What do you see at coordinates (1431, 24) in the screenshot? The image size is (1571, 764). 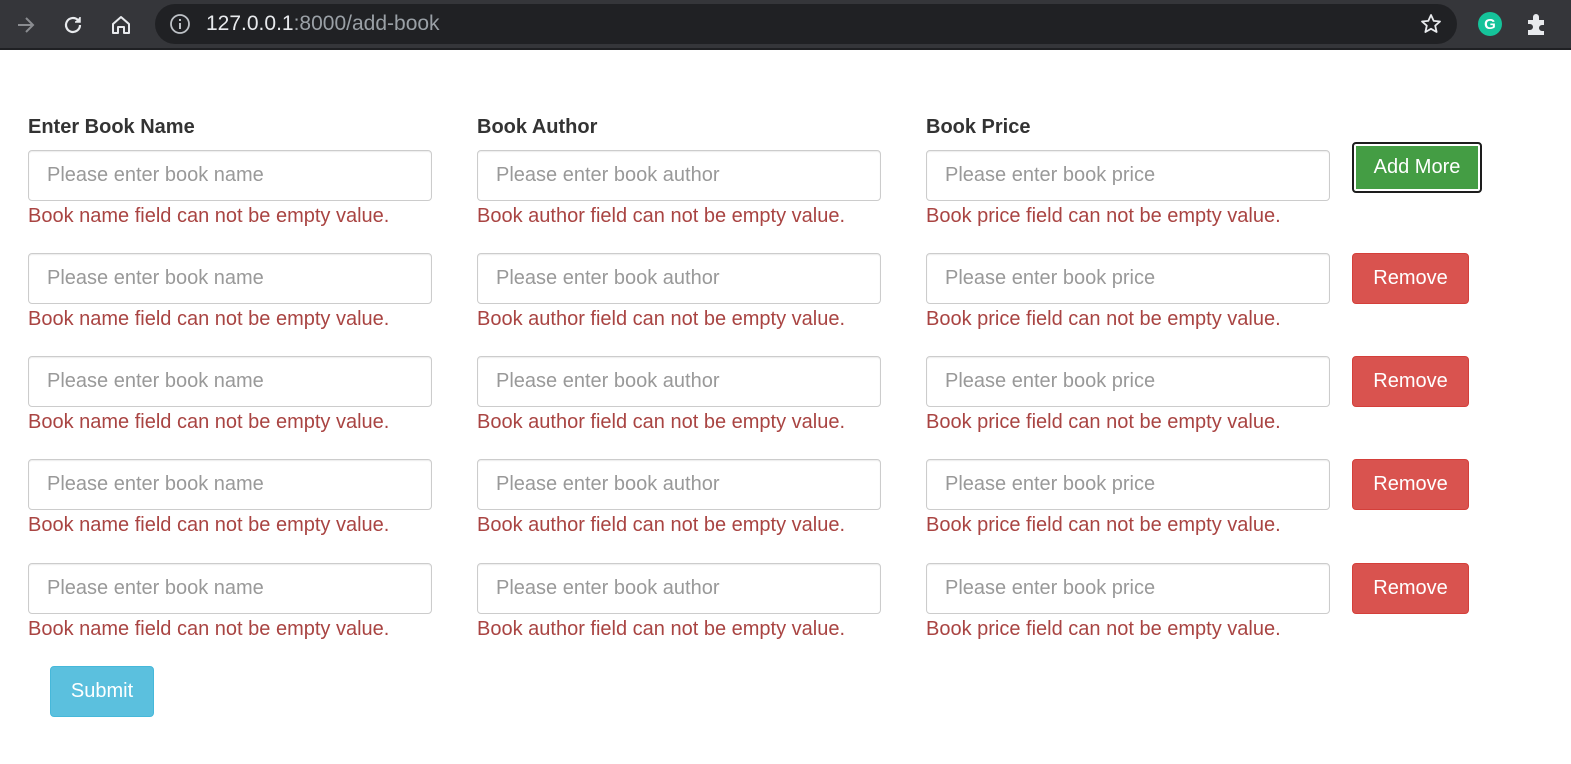 I see `bookmark-star-icon` at bounding box center [1431, 24].